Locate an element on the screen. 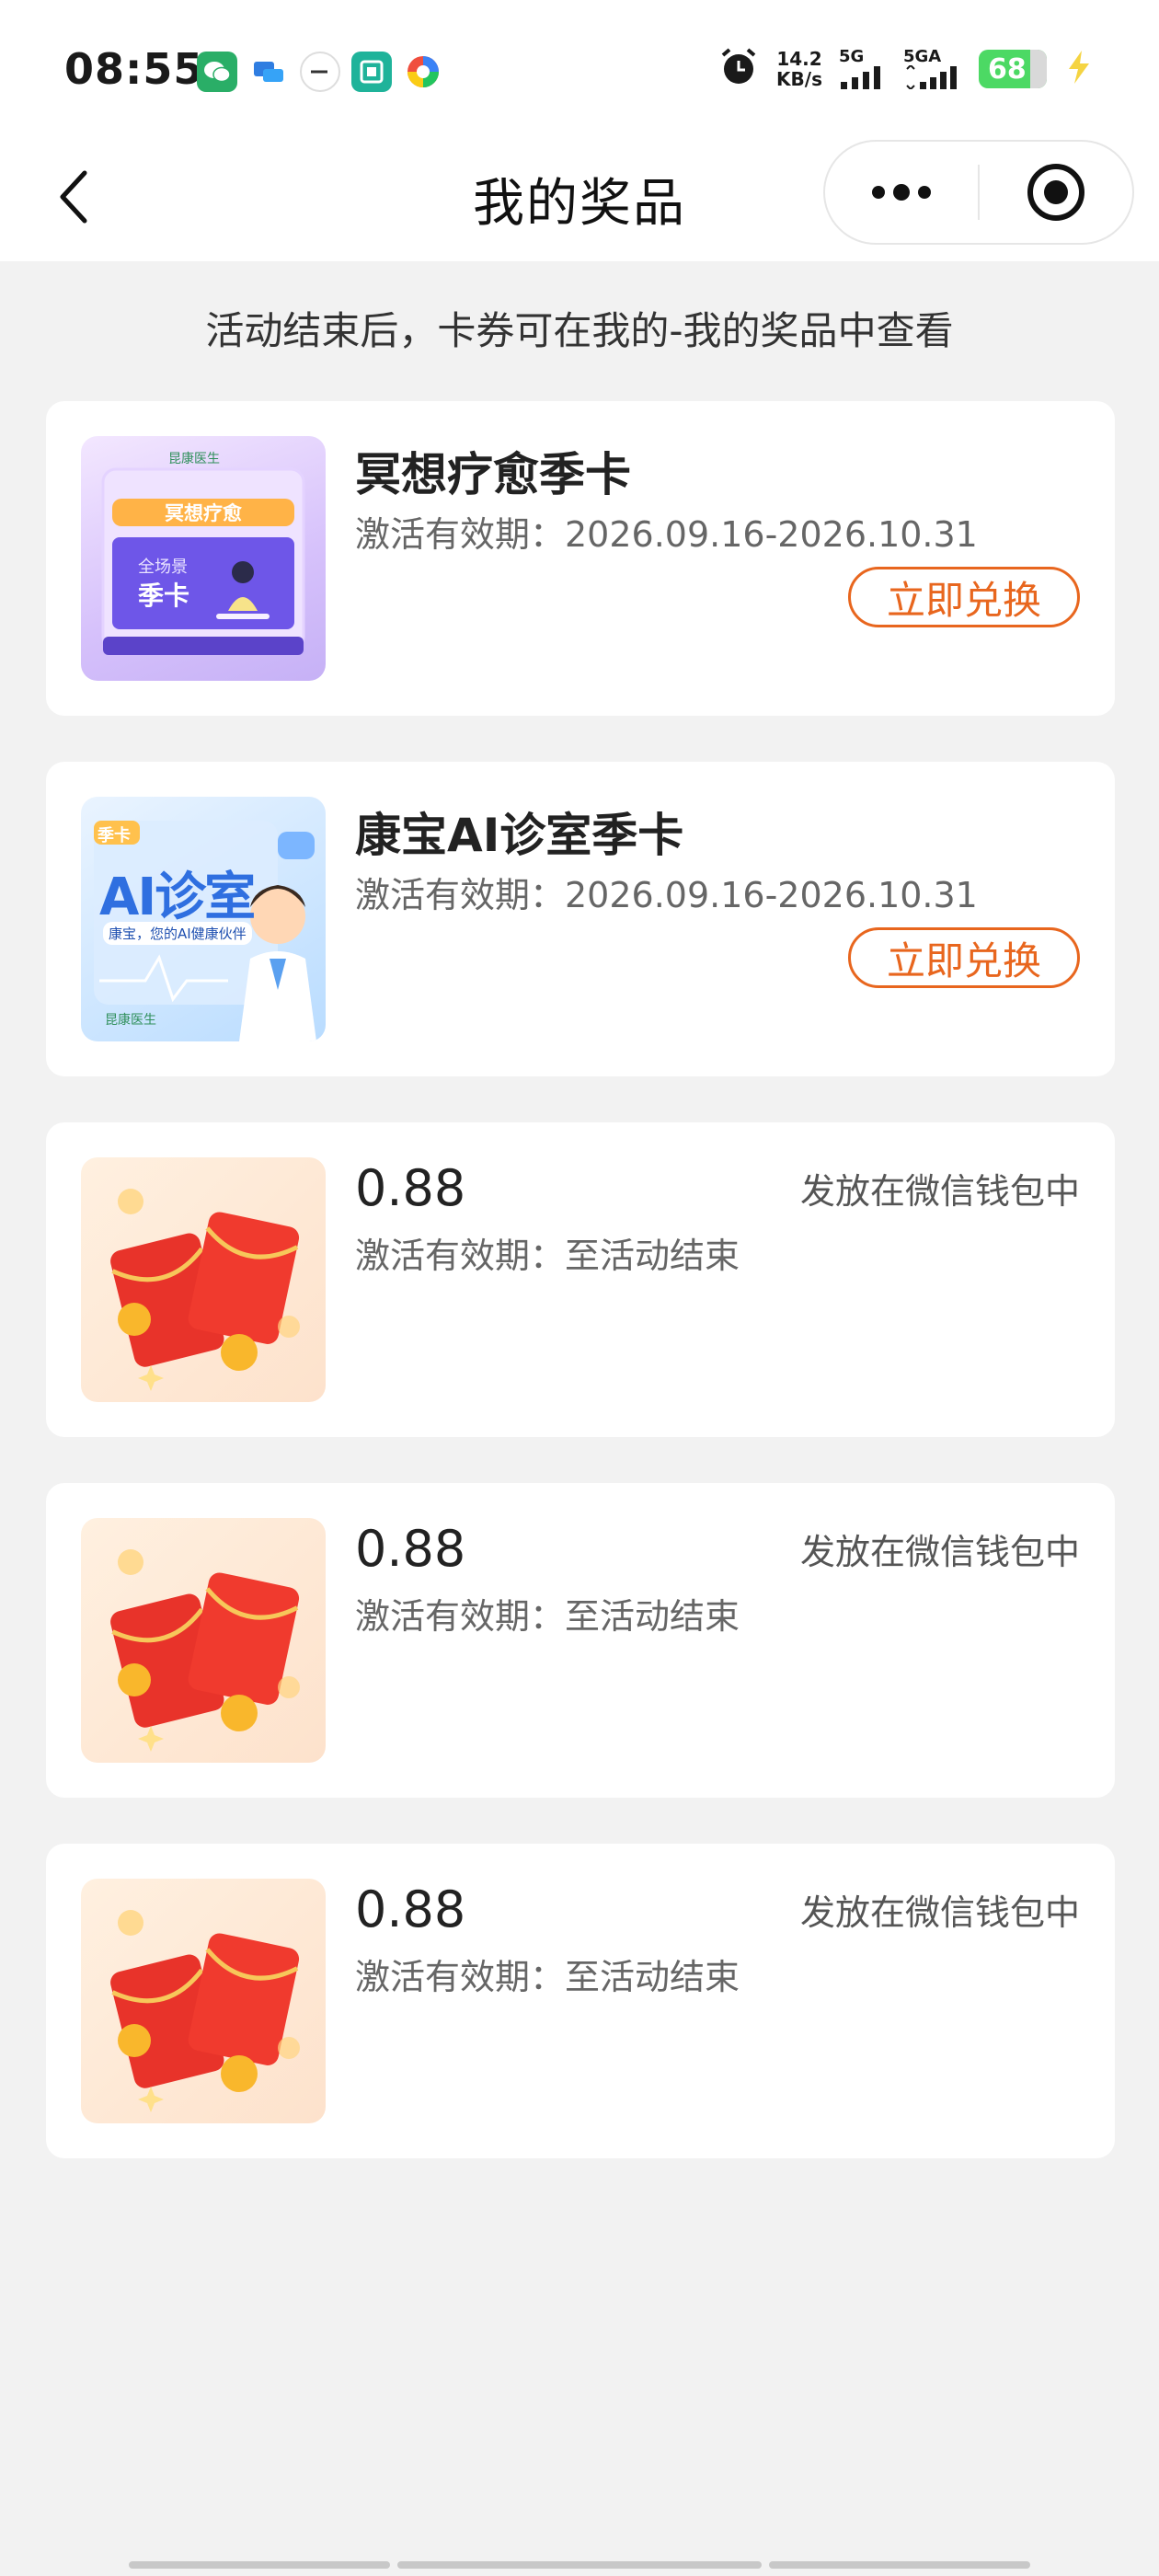  close-miniprogram-button is located at coordinates (1056, 192).